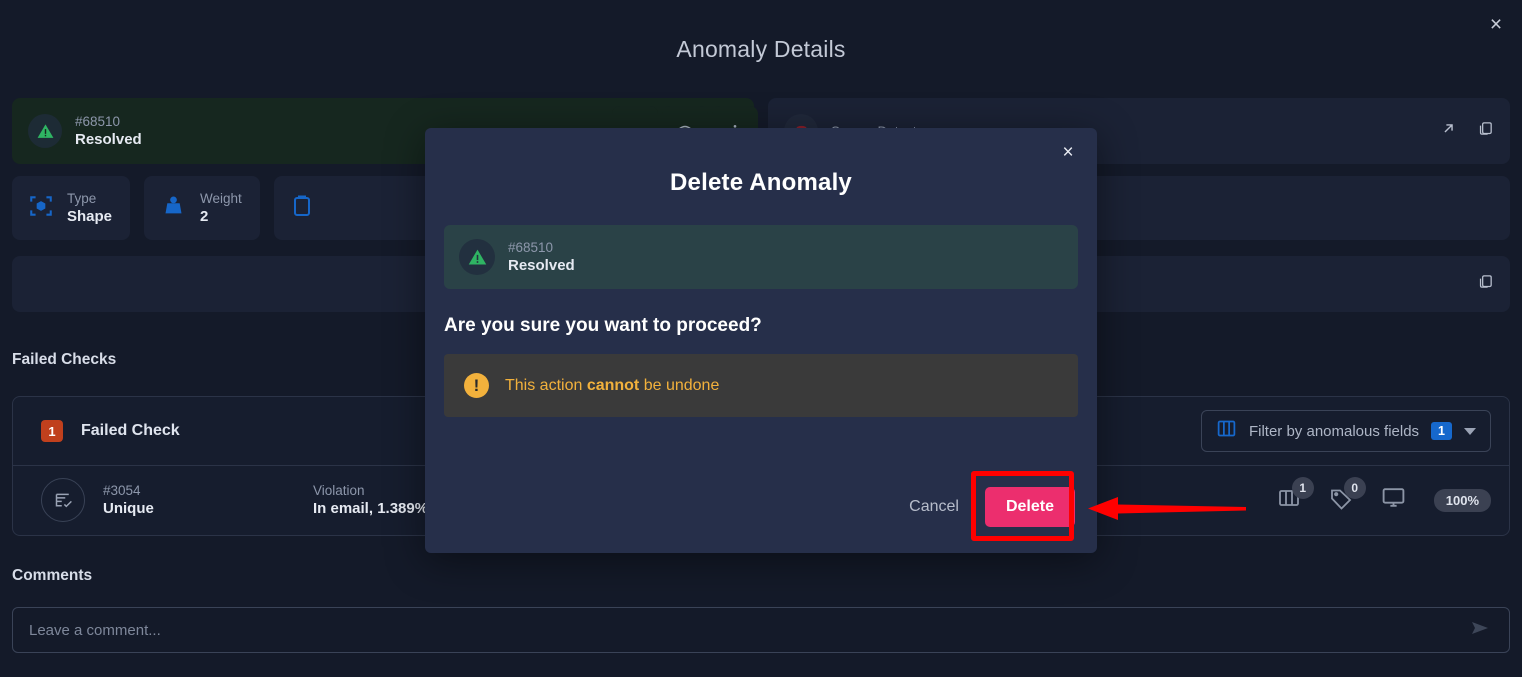 The height and width of the screenshot is (677, 1522). What do you see at coordinates (173, 208) in the screenshot?
I see `weight-icon` at bounding box center [173, 208].